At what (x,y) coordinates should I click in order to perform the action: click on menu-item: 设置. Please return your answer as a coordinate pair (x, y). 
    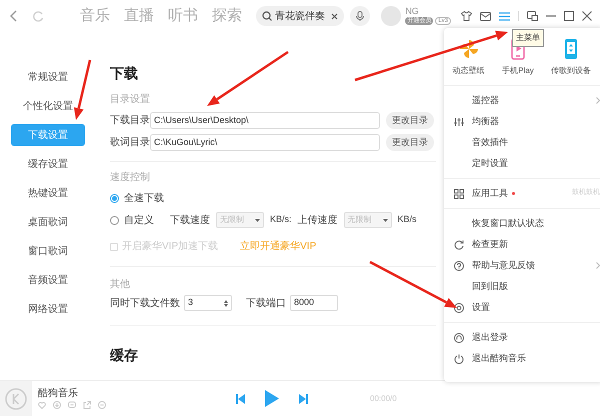
    Looking at the image, I should click on (522, 307).